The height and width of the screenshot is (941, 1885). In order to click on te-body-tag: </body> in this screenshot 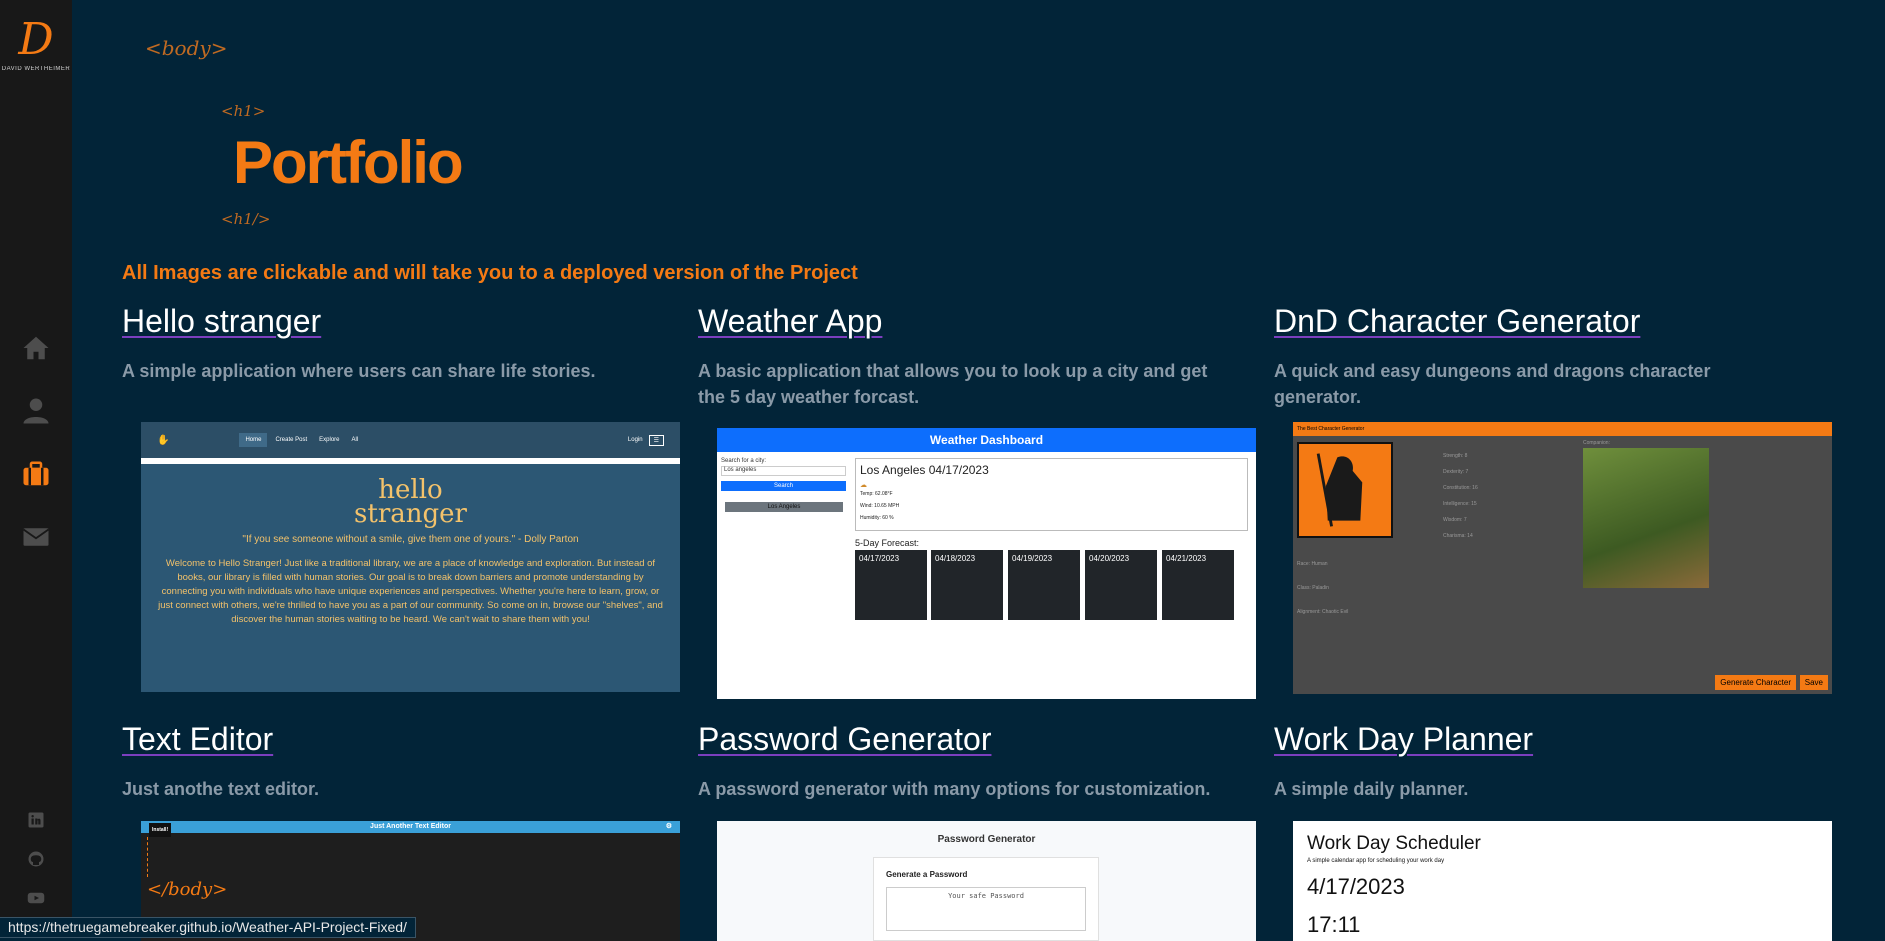, I will do `click(187, 889)`.